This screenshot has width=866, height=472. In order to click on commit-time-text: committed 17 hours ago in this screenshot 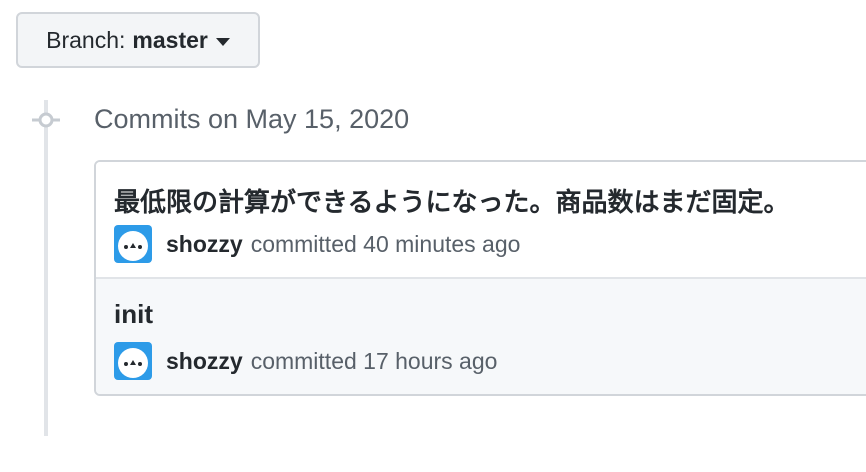, I will do `click(374, 360)`.